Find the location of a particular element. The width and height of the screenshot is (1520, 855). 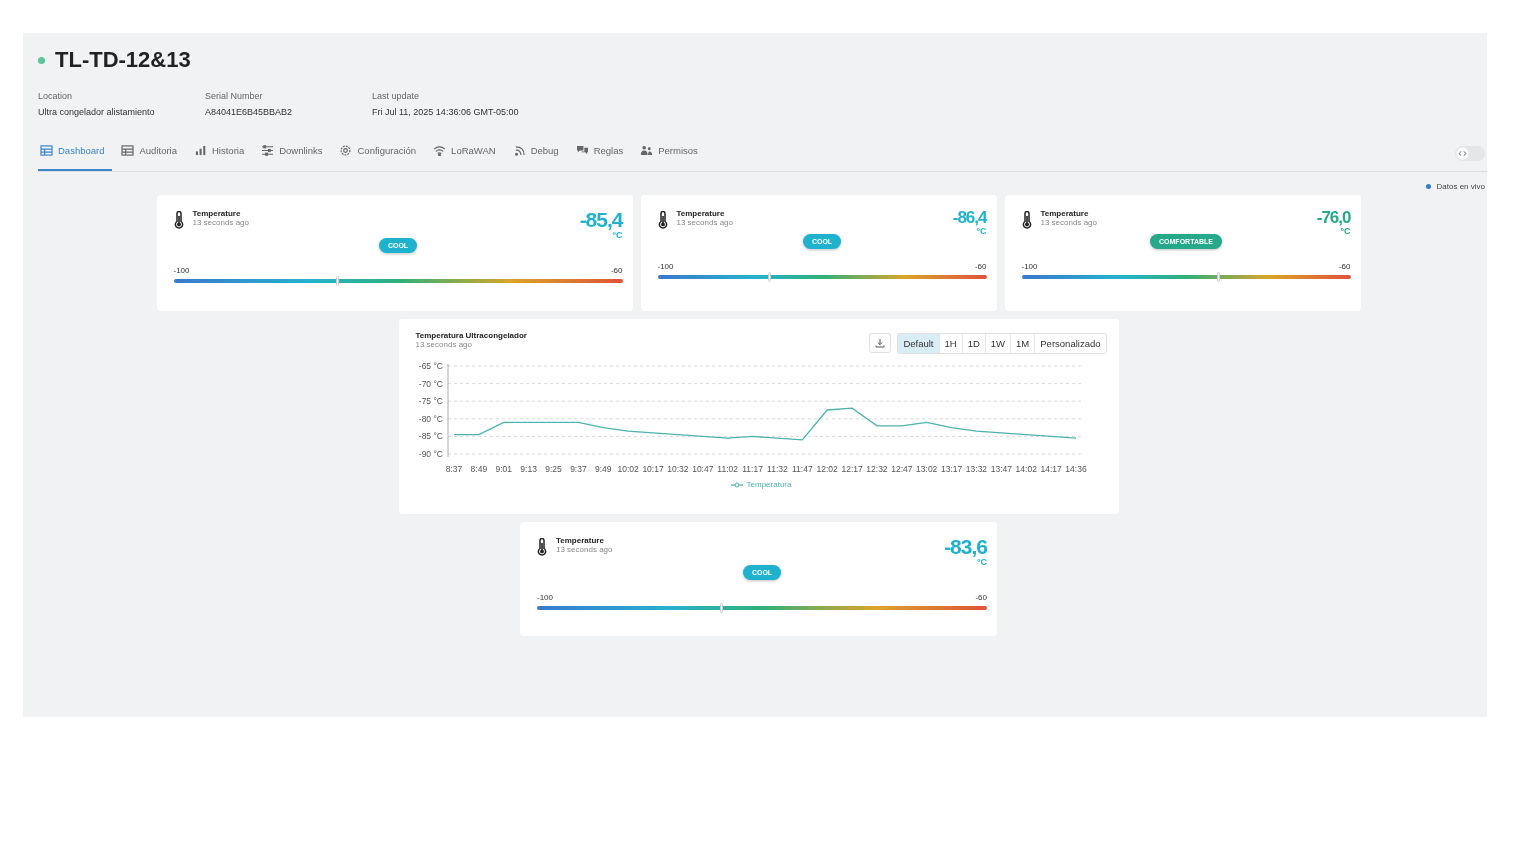

tab: Reglas is located at coordinates (602, 155).